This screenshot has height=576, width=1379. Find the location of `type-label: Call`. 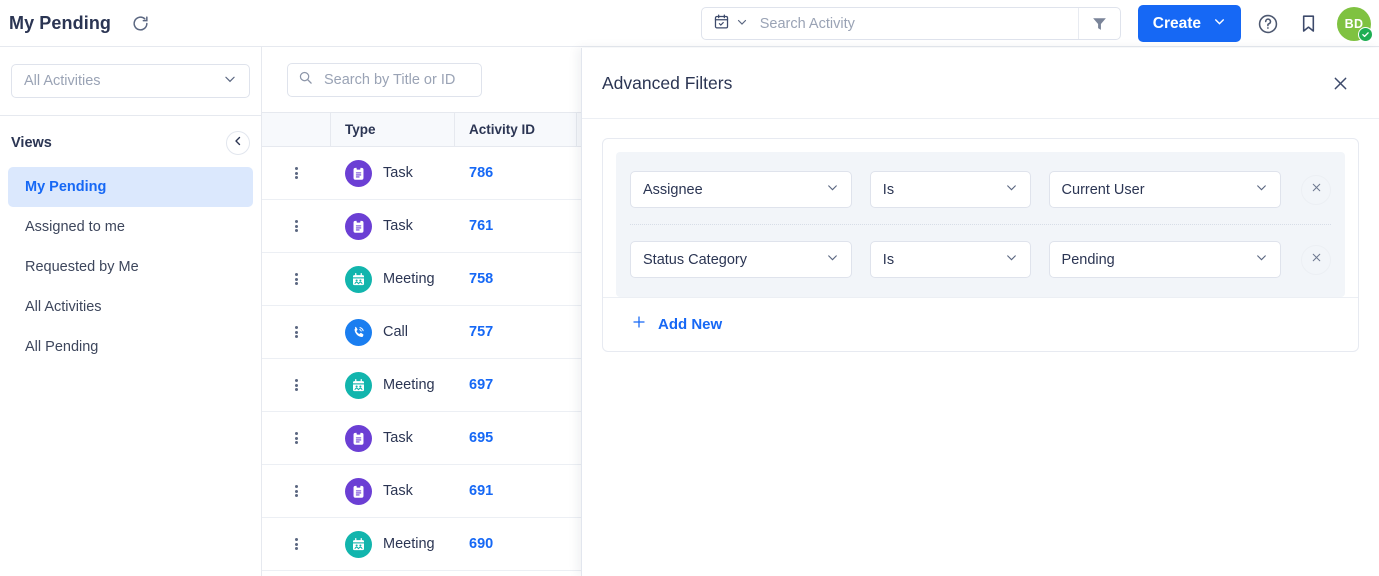

type-label: Call is located at coordinates (395, 332).